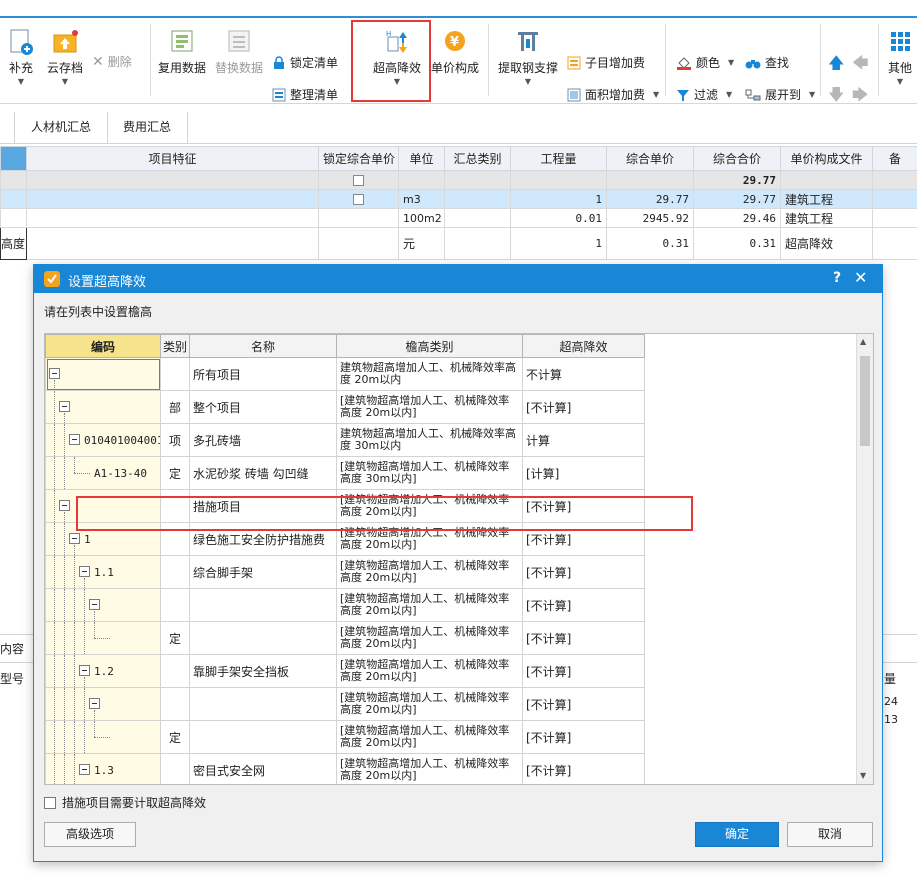 The height and width of the screenshot is (883, 917). I want to click on tab-labor-material-summary: 人材机汇总, so click(61, 128).